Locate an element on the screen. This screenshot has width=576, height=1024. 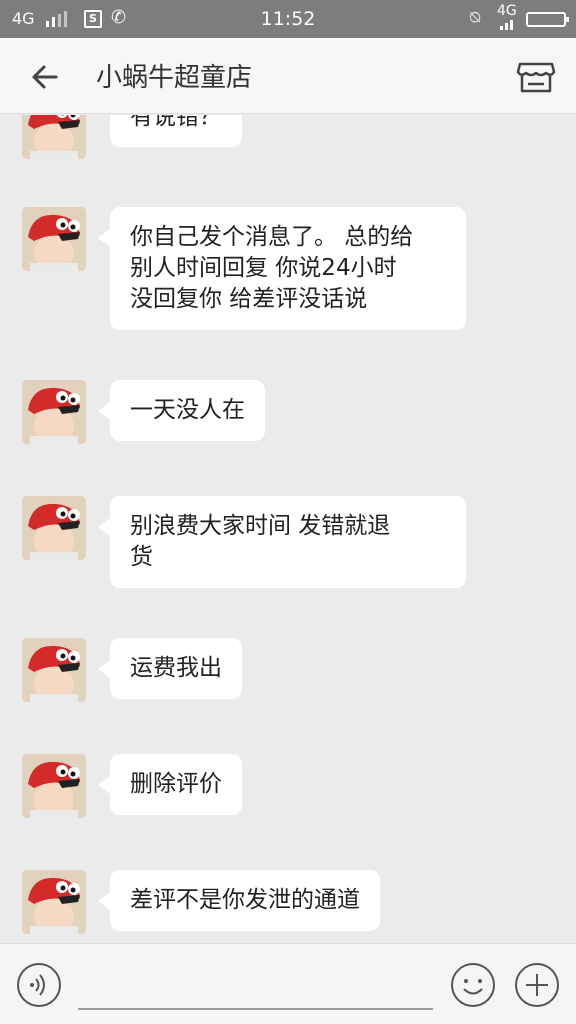
store-icon is located at coordinates (536, 76).